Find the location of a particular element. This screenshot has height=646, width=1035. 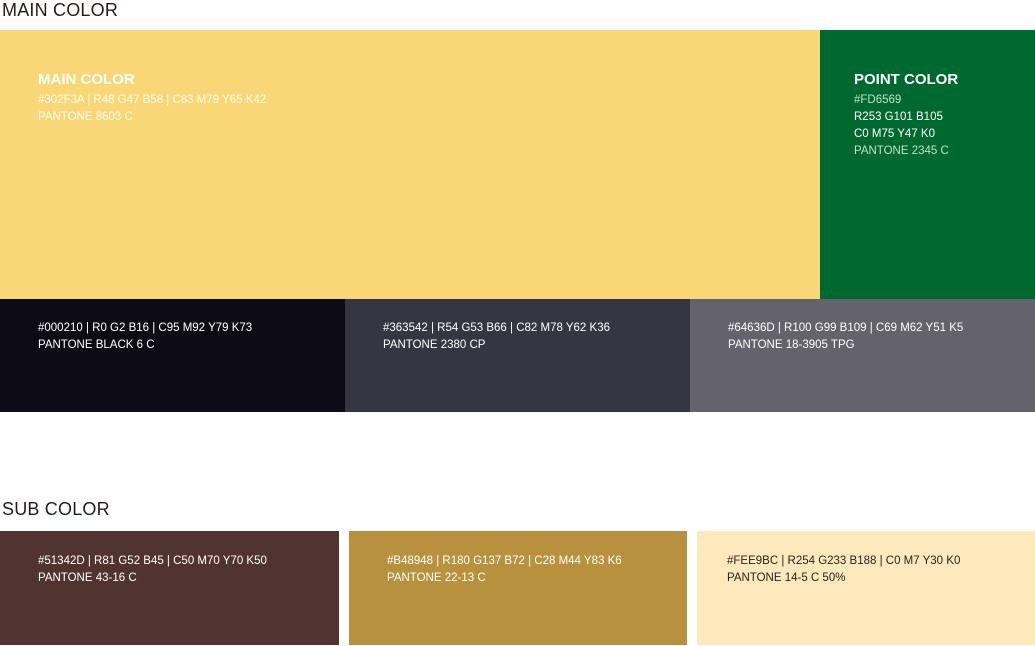

swatch-pantone: PANTONE 18-3905 TPG is located at coordinates (791, 345).